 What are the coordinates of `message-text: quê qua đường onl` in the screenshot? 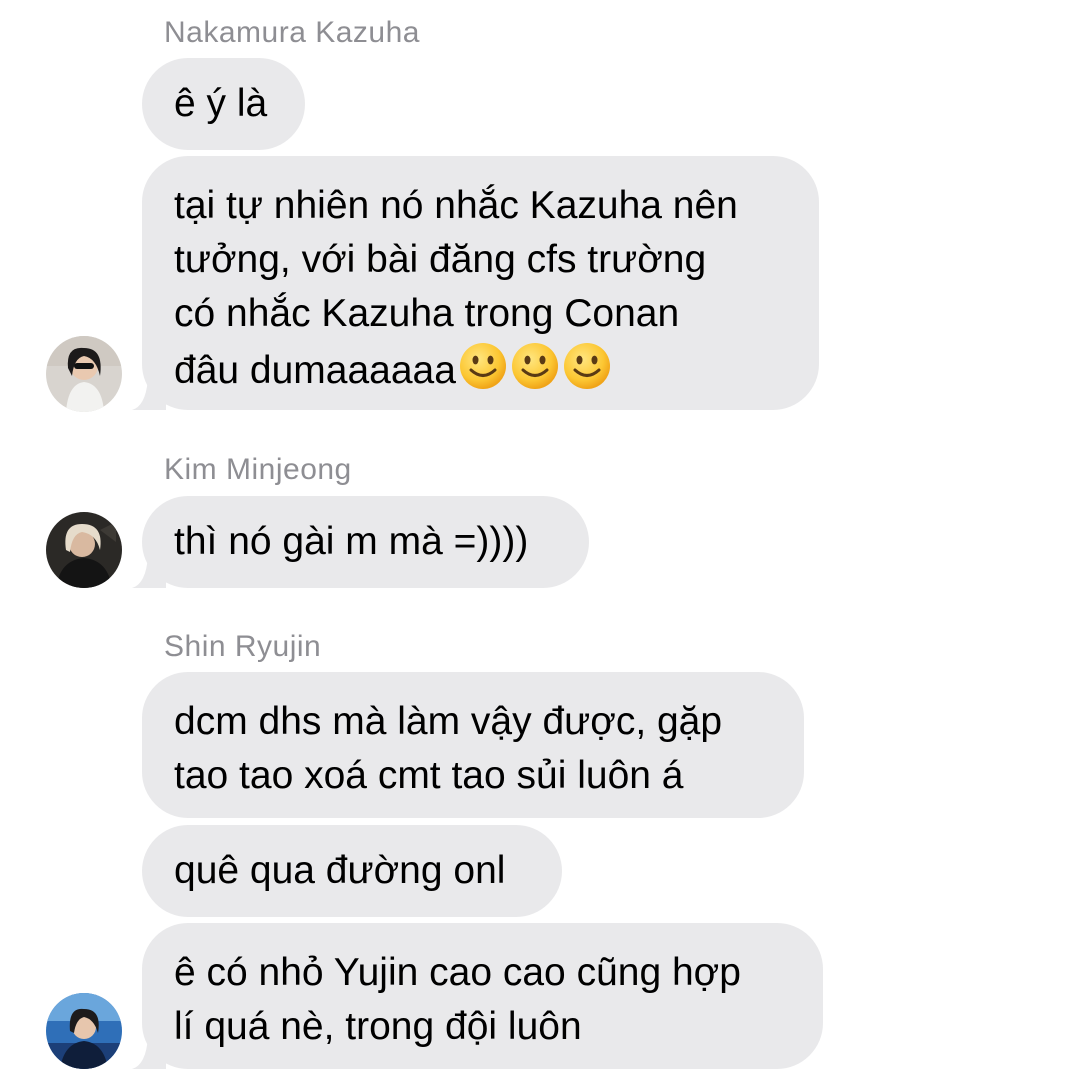 It's located at (340, 870).